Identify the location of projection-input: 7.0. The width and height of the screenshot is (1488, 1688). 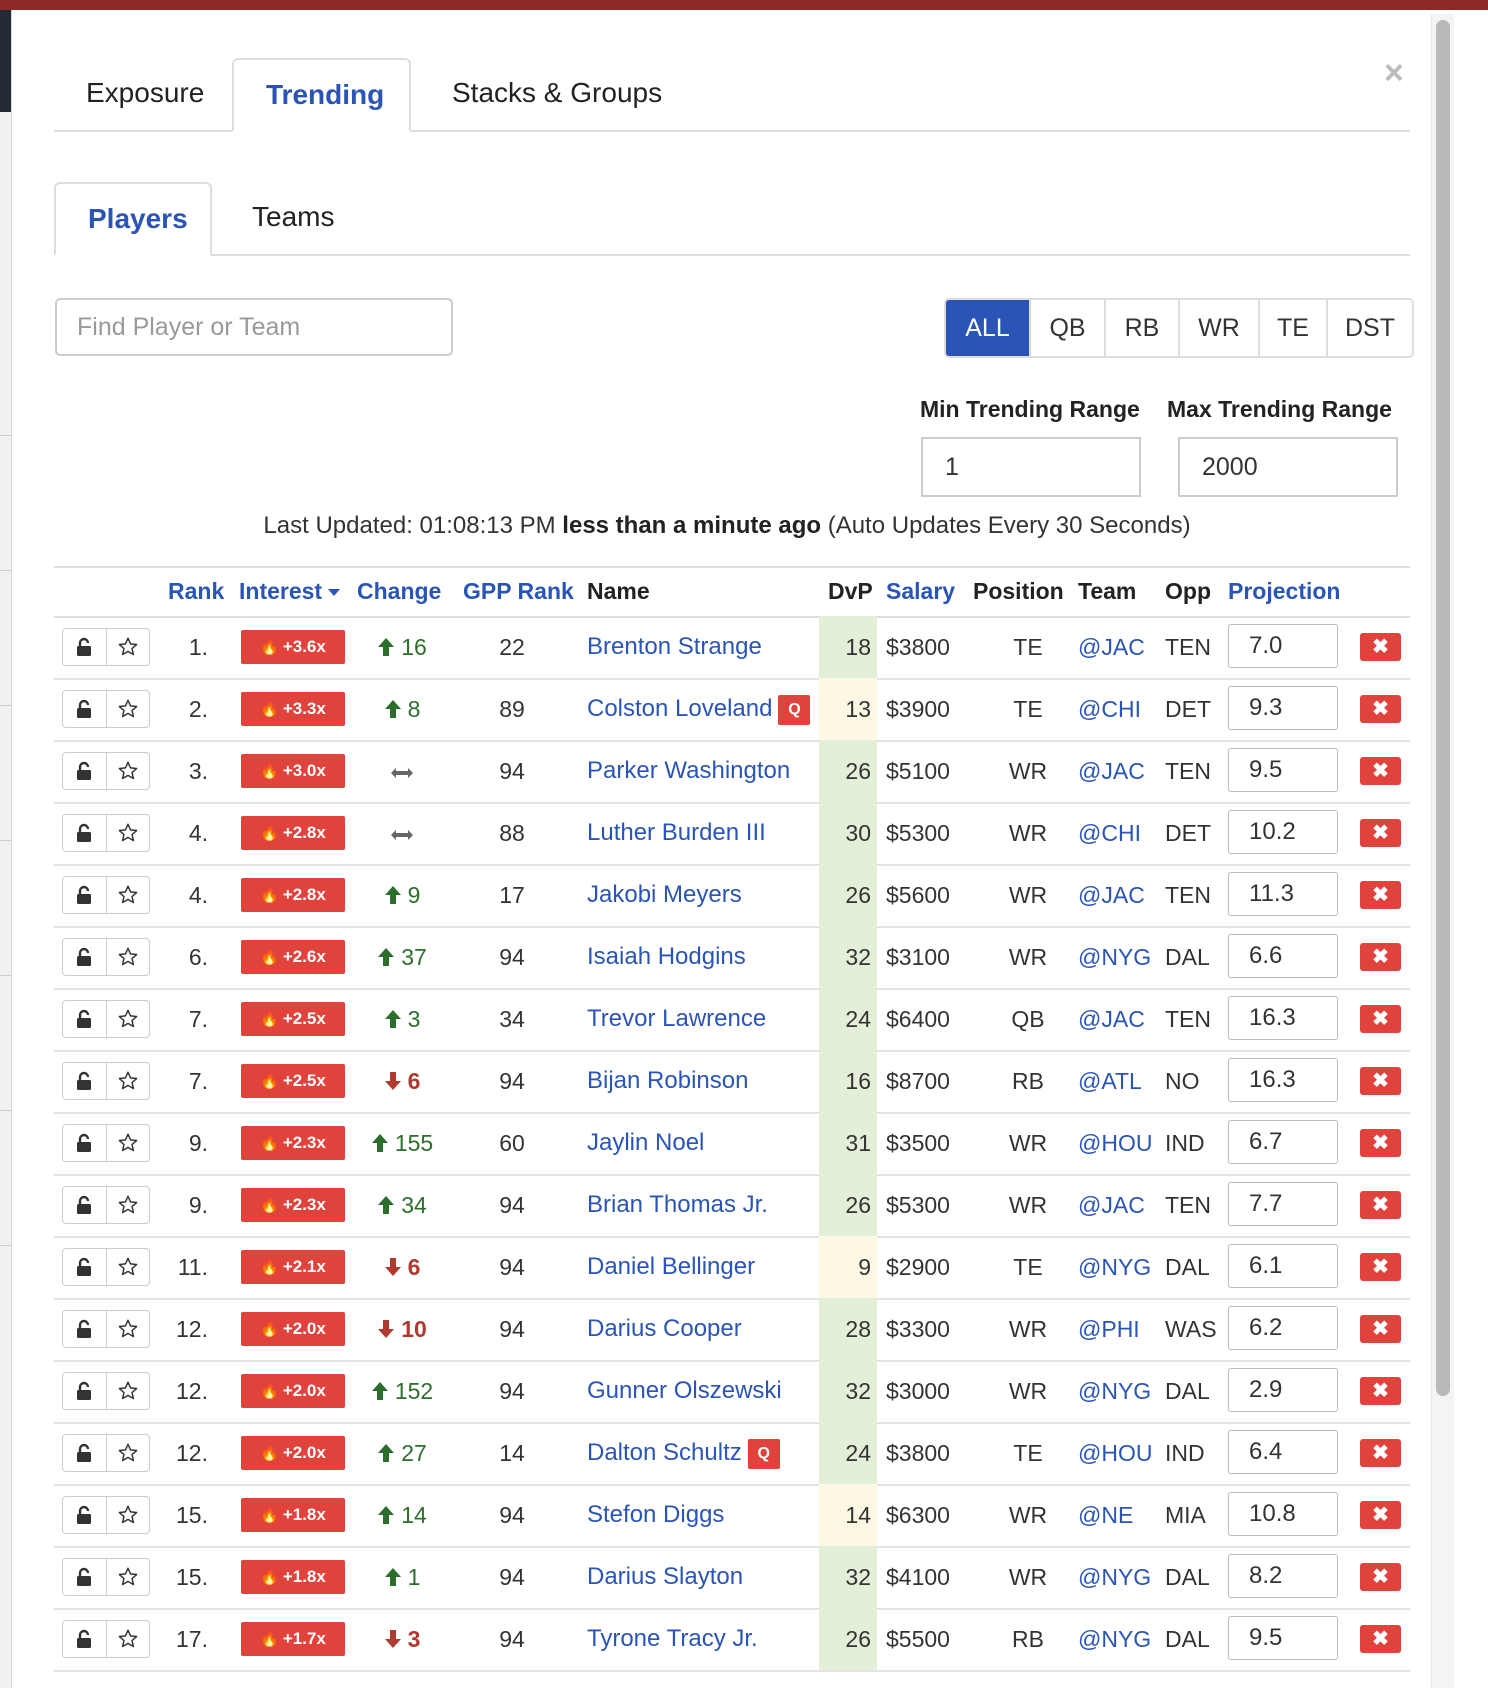
(1283, 646).